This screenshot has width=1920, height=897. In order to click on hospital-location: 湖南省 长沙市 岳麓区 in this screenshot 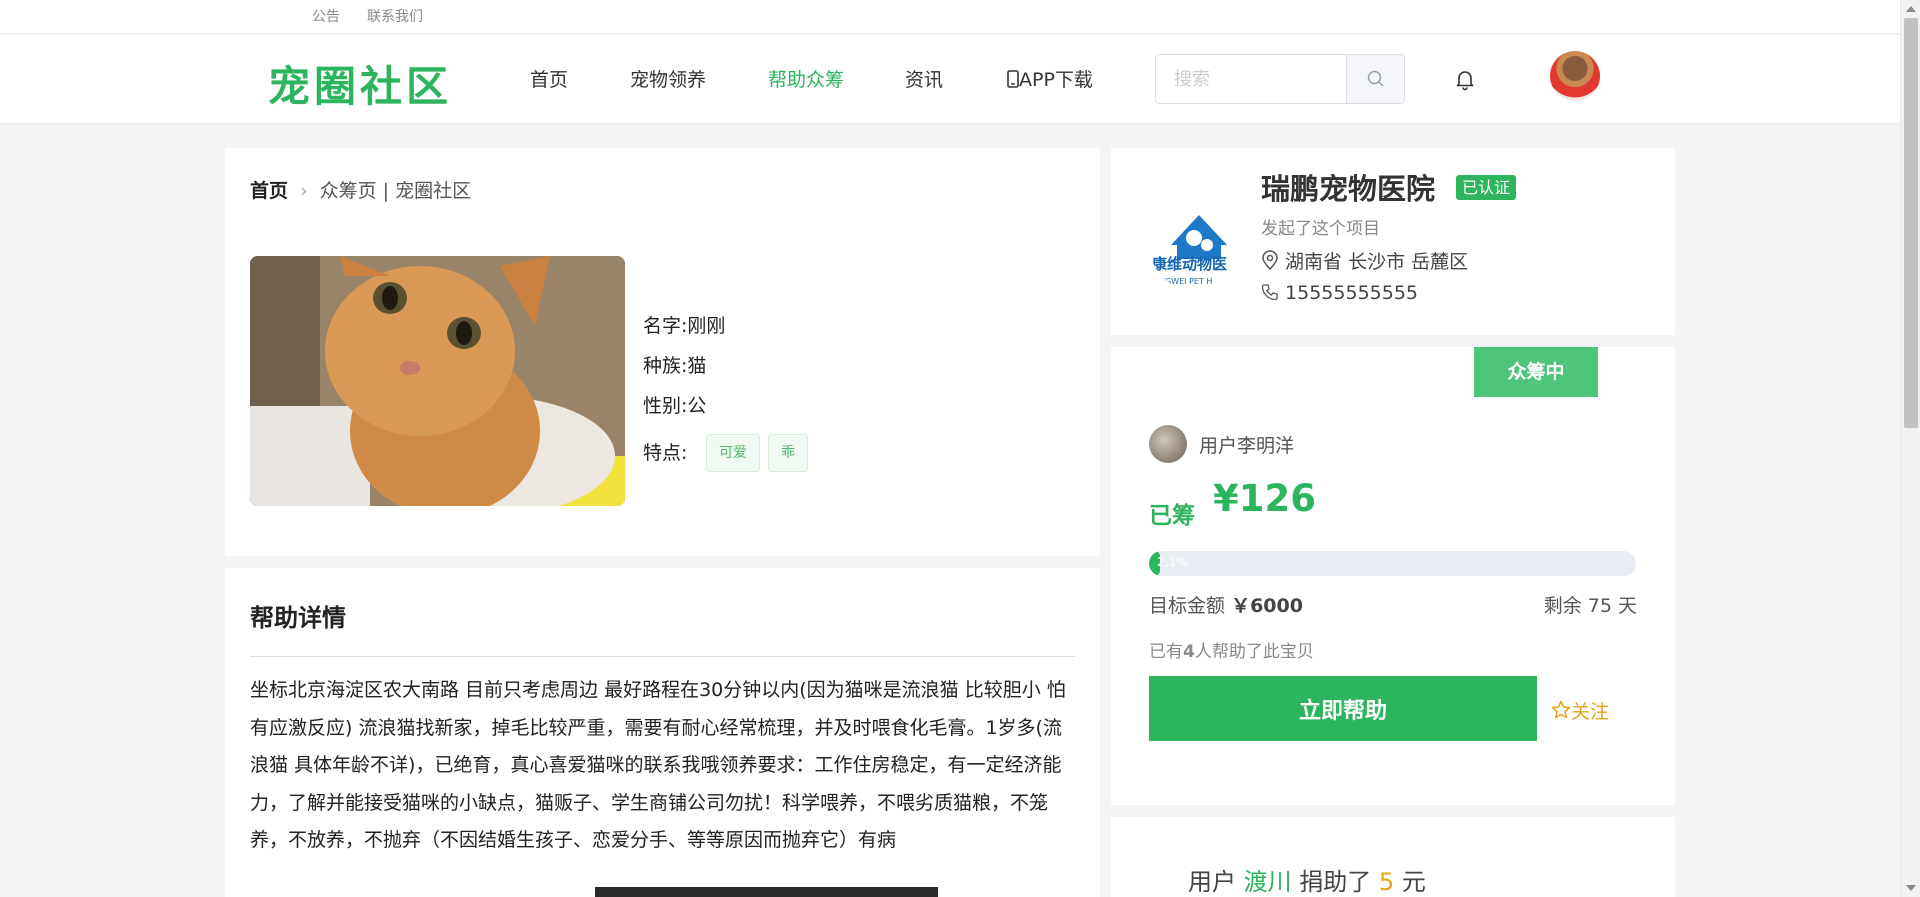, I will do `click(1364, 260)`.